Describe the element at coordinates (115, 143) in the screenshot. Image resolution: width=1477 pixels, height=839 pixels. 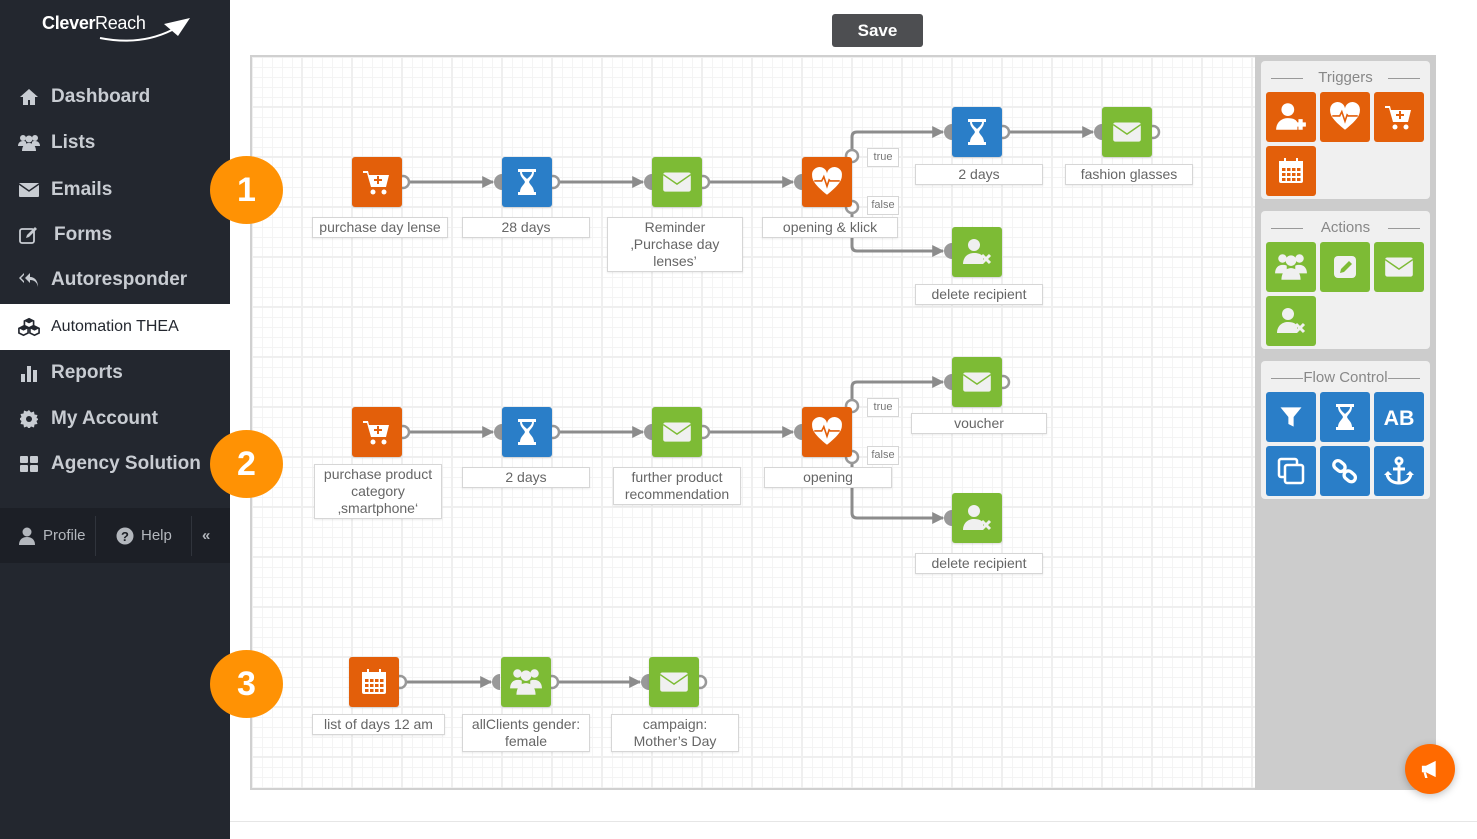
I see `sidebar-item-lists: Lists` at that location.